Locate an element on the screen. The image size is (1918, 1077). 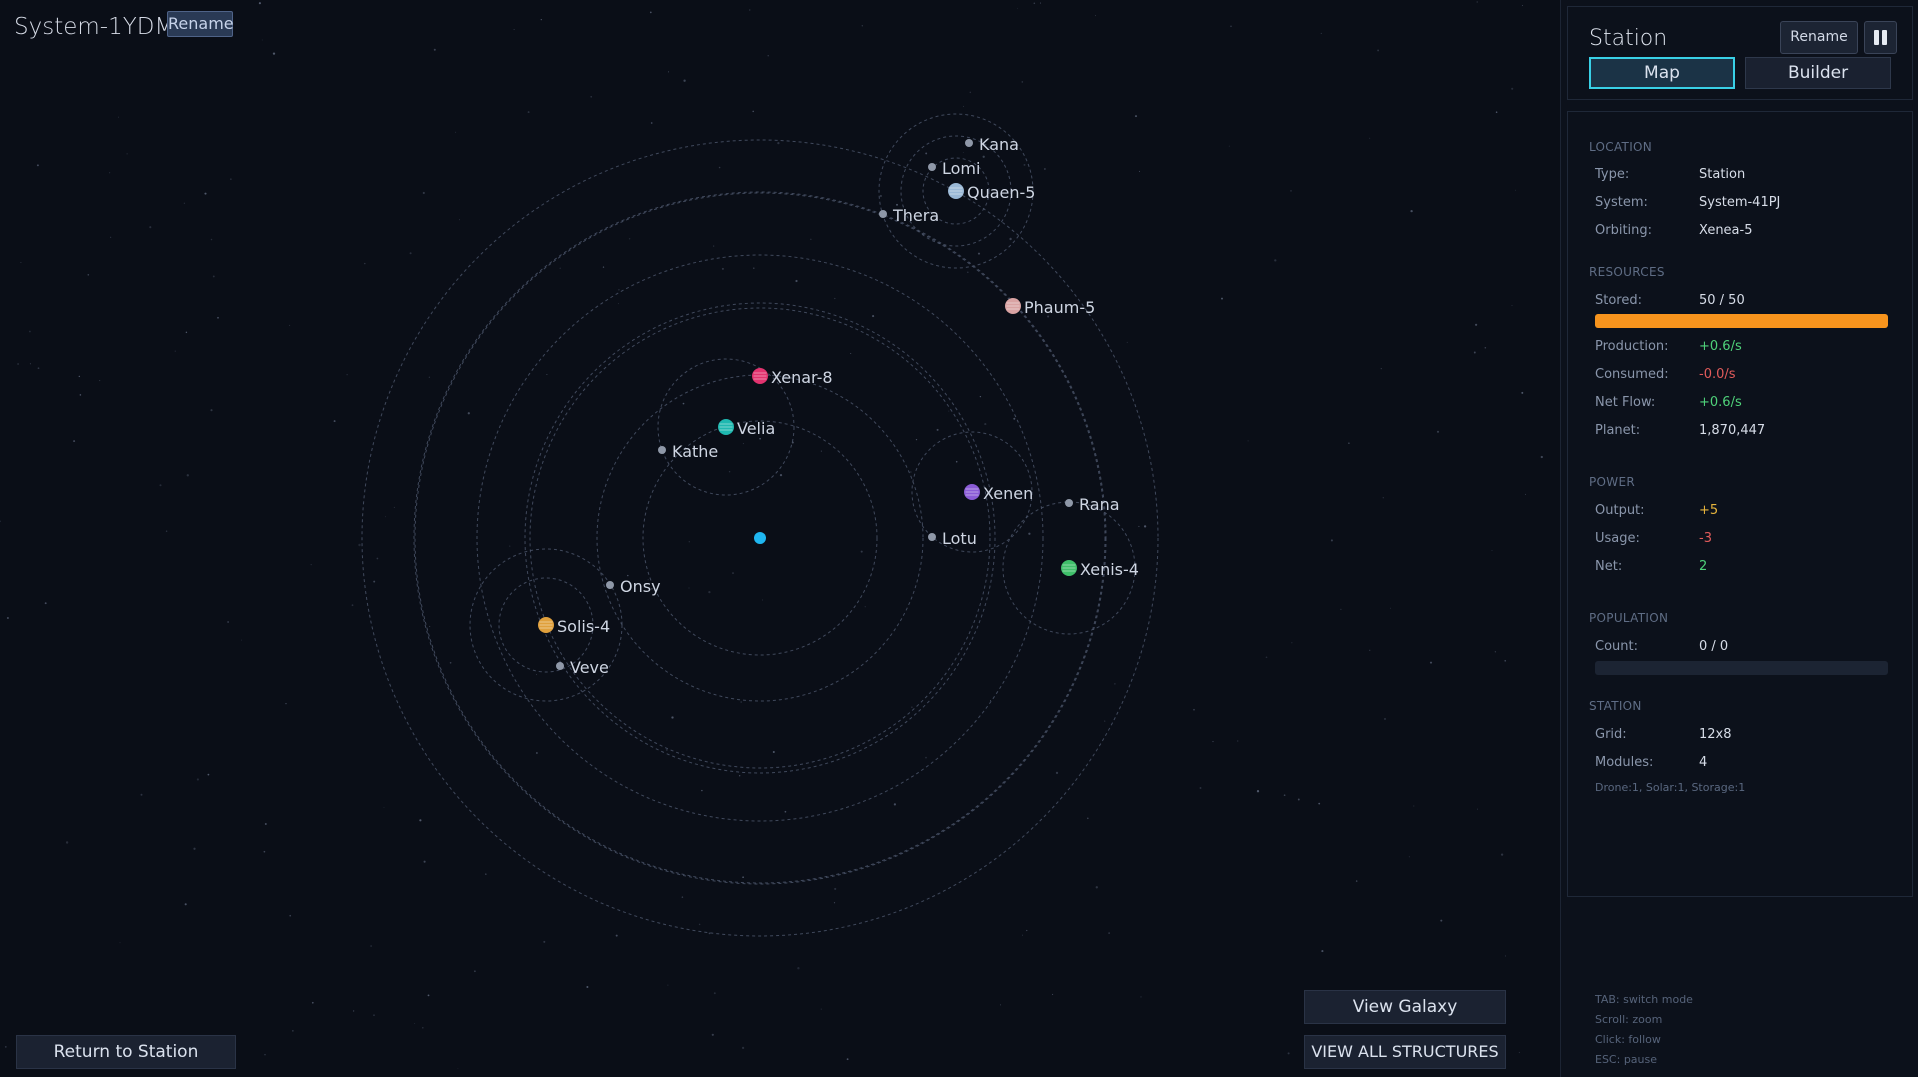
orbiting-value: Xenea-5 is located at coordinates (1726, 230).